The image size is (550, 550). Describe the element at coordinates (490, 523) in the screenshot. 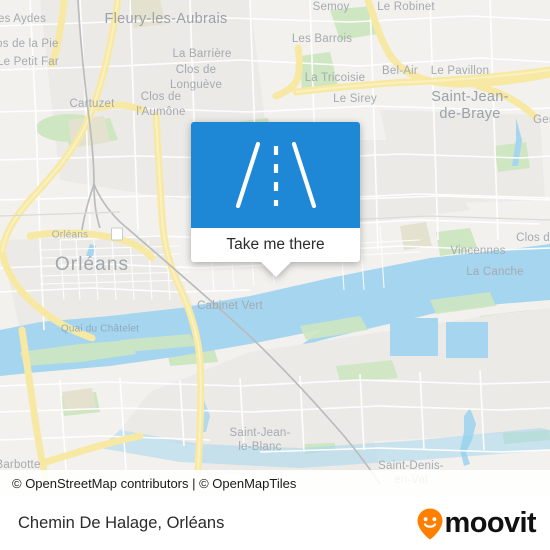

I see `moovit-wordmark: moovit` at that location.